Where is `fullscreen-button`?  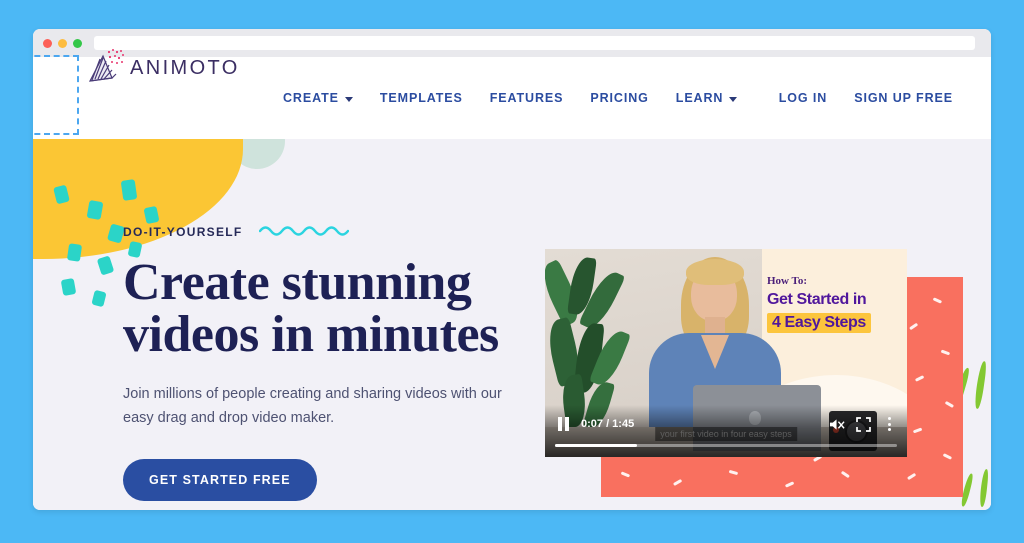 fullscreen-button is located at coordinates (863, 424).